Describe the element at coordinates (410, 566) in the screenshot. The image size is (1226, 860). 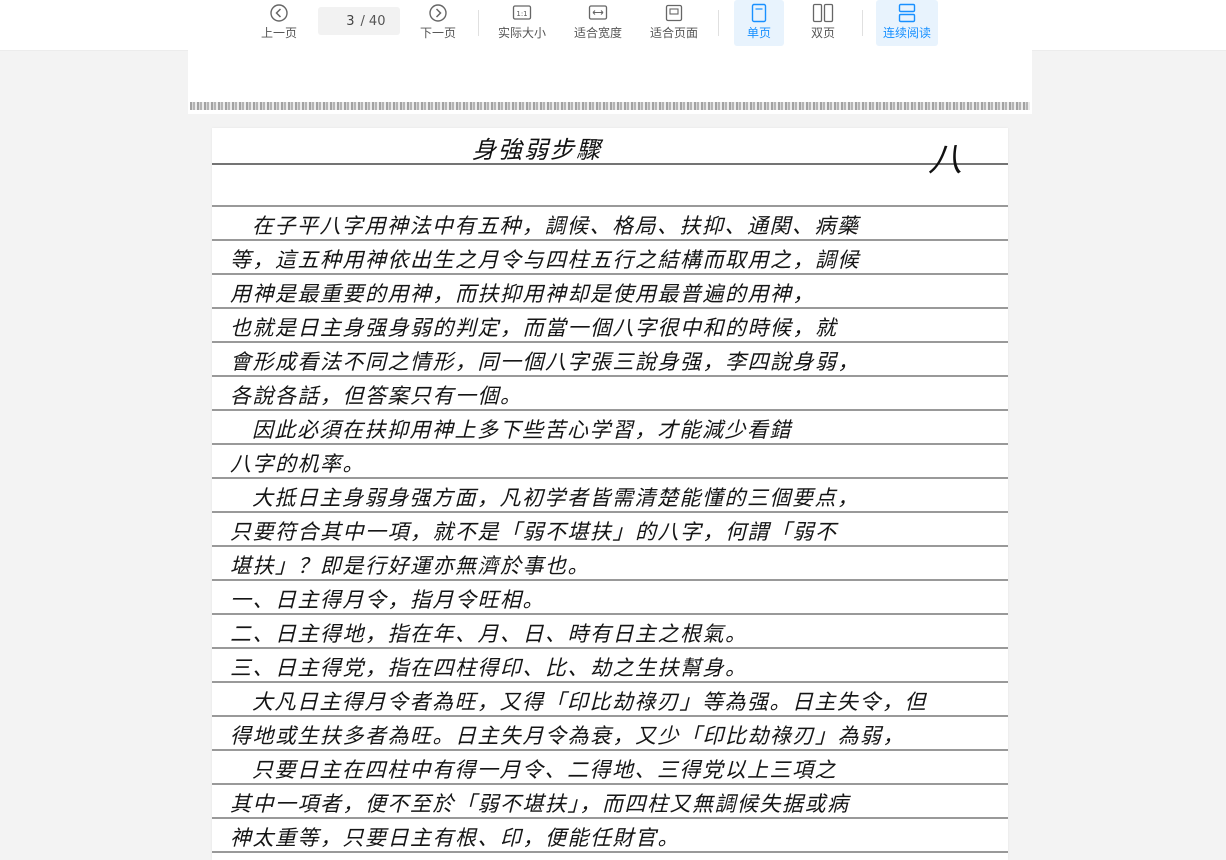
I see `text-line: 堪扶」？即是行好運亦無濟於事也。` at that location.